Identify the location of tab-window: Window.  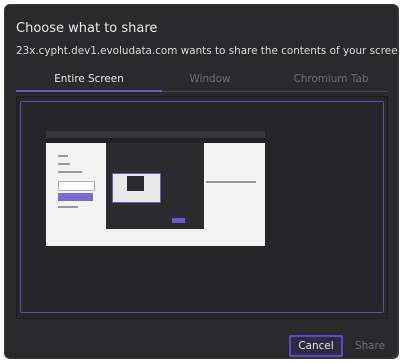
(210, 80).